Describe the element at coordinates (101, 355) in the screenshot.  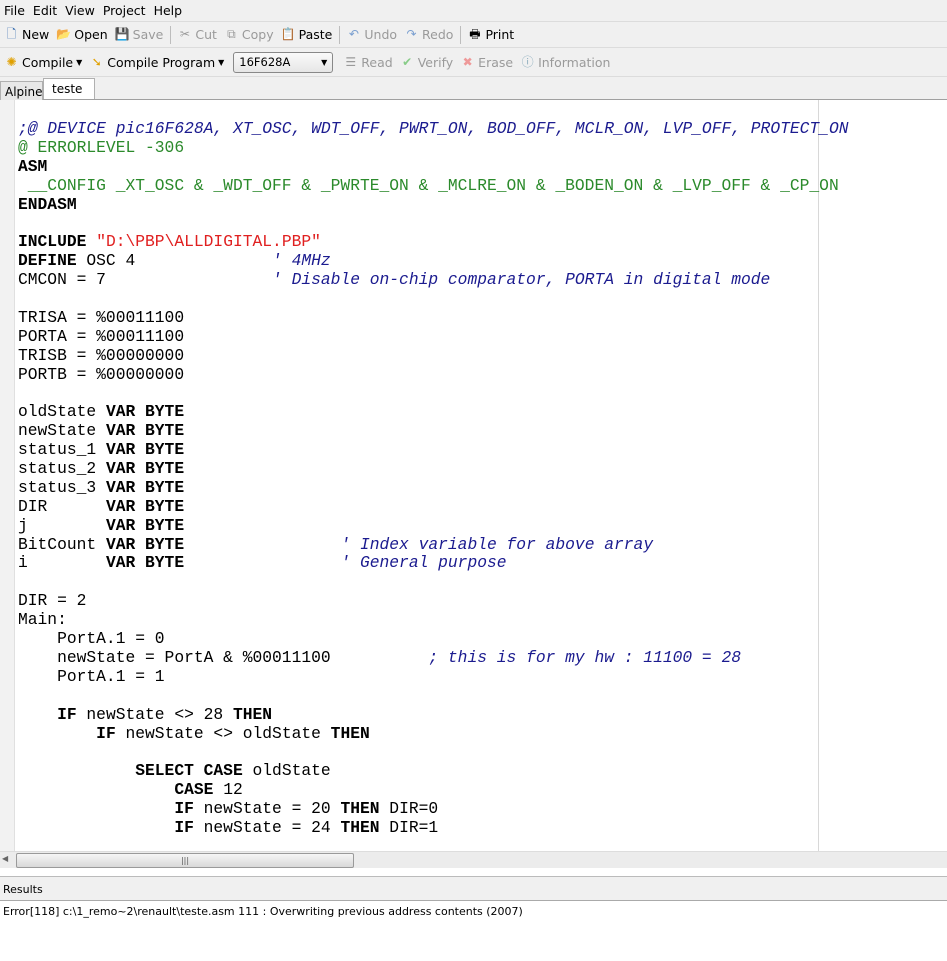
I see `code-token: TRISB = %00000000` at that location.